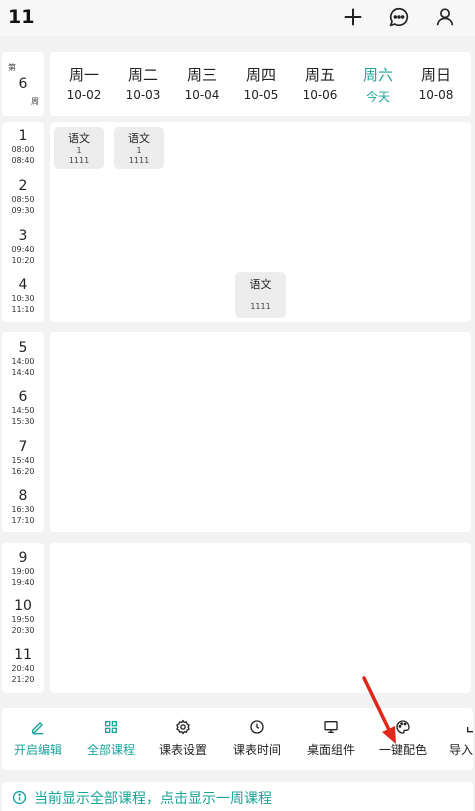 The height and width of the screenshot is (811, 475). I want to click on period-7: 7 15:40 16:20, so click(23, 458).